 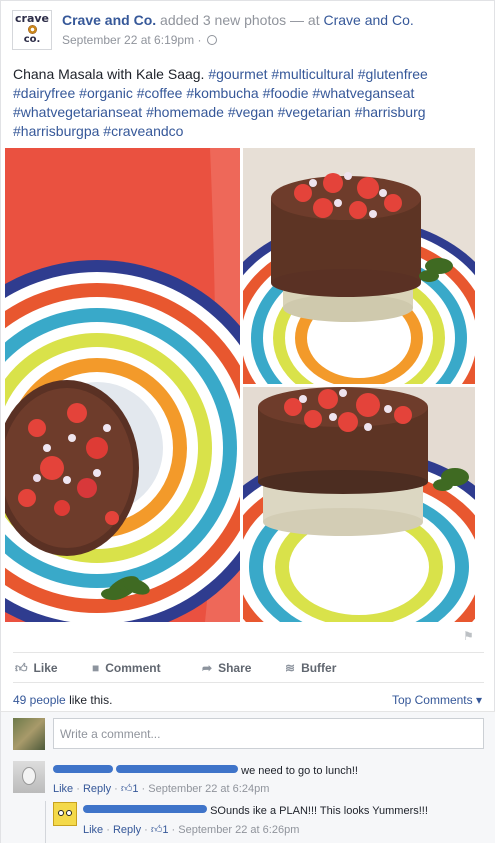 I want to click on action-bar: 👍︎ Like ■ Comment ➦ Share ≋ Buffer, so click(x=248, y=667).